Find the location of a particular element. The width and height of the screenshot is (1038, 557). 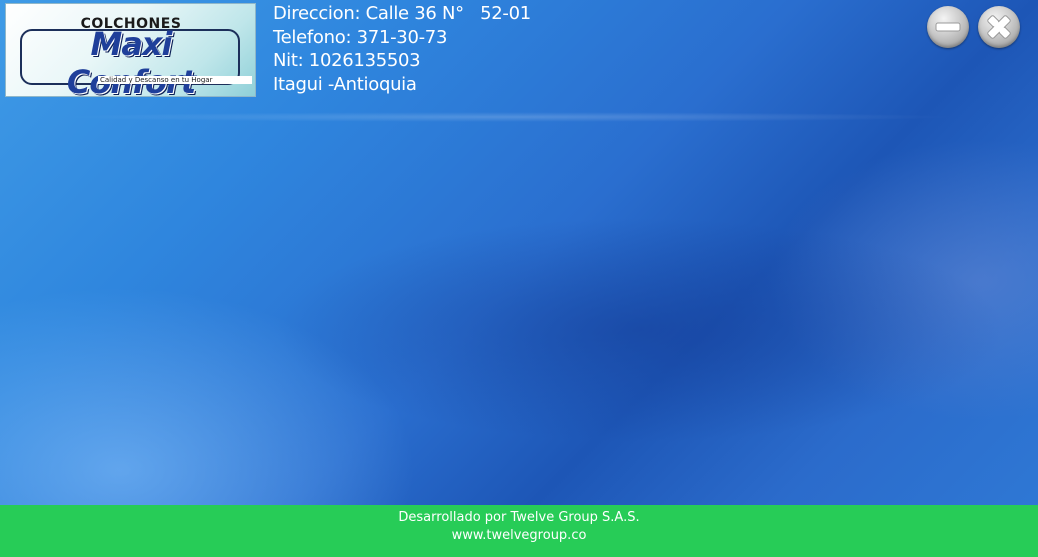

close-button is located at coordinates (999, 27).